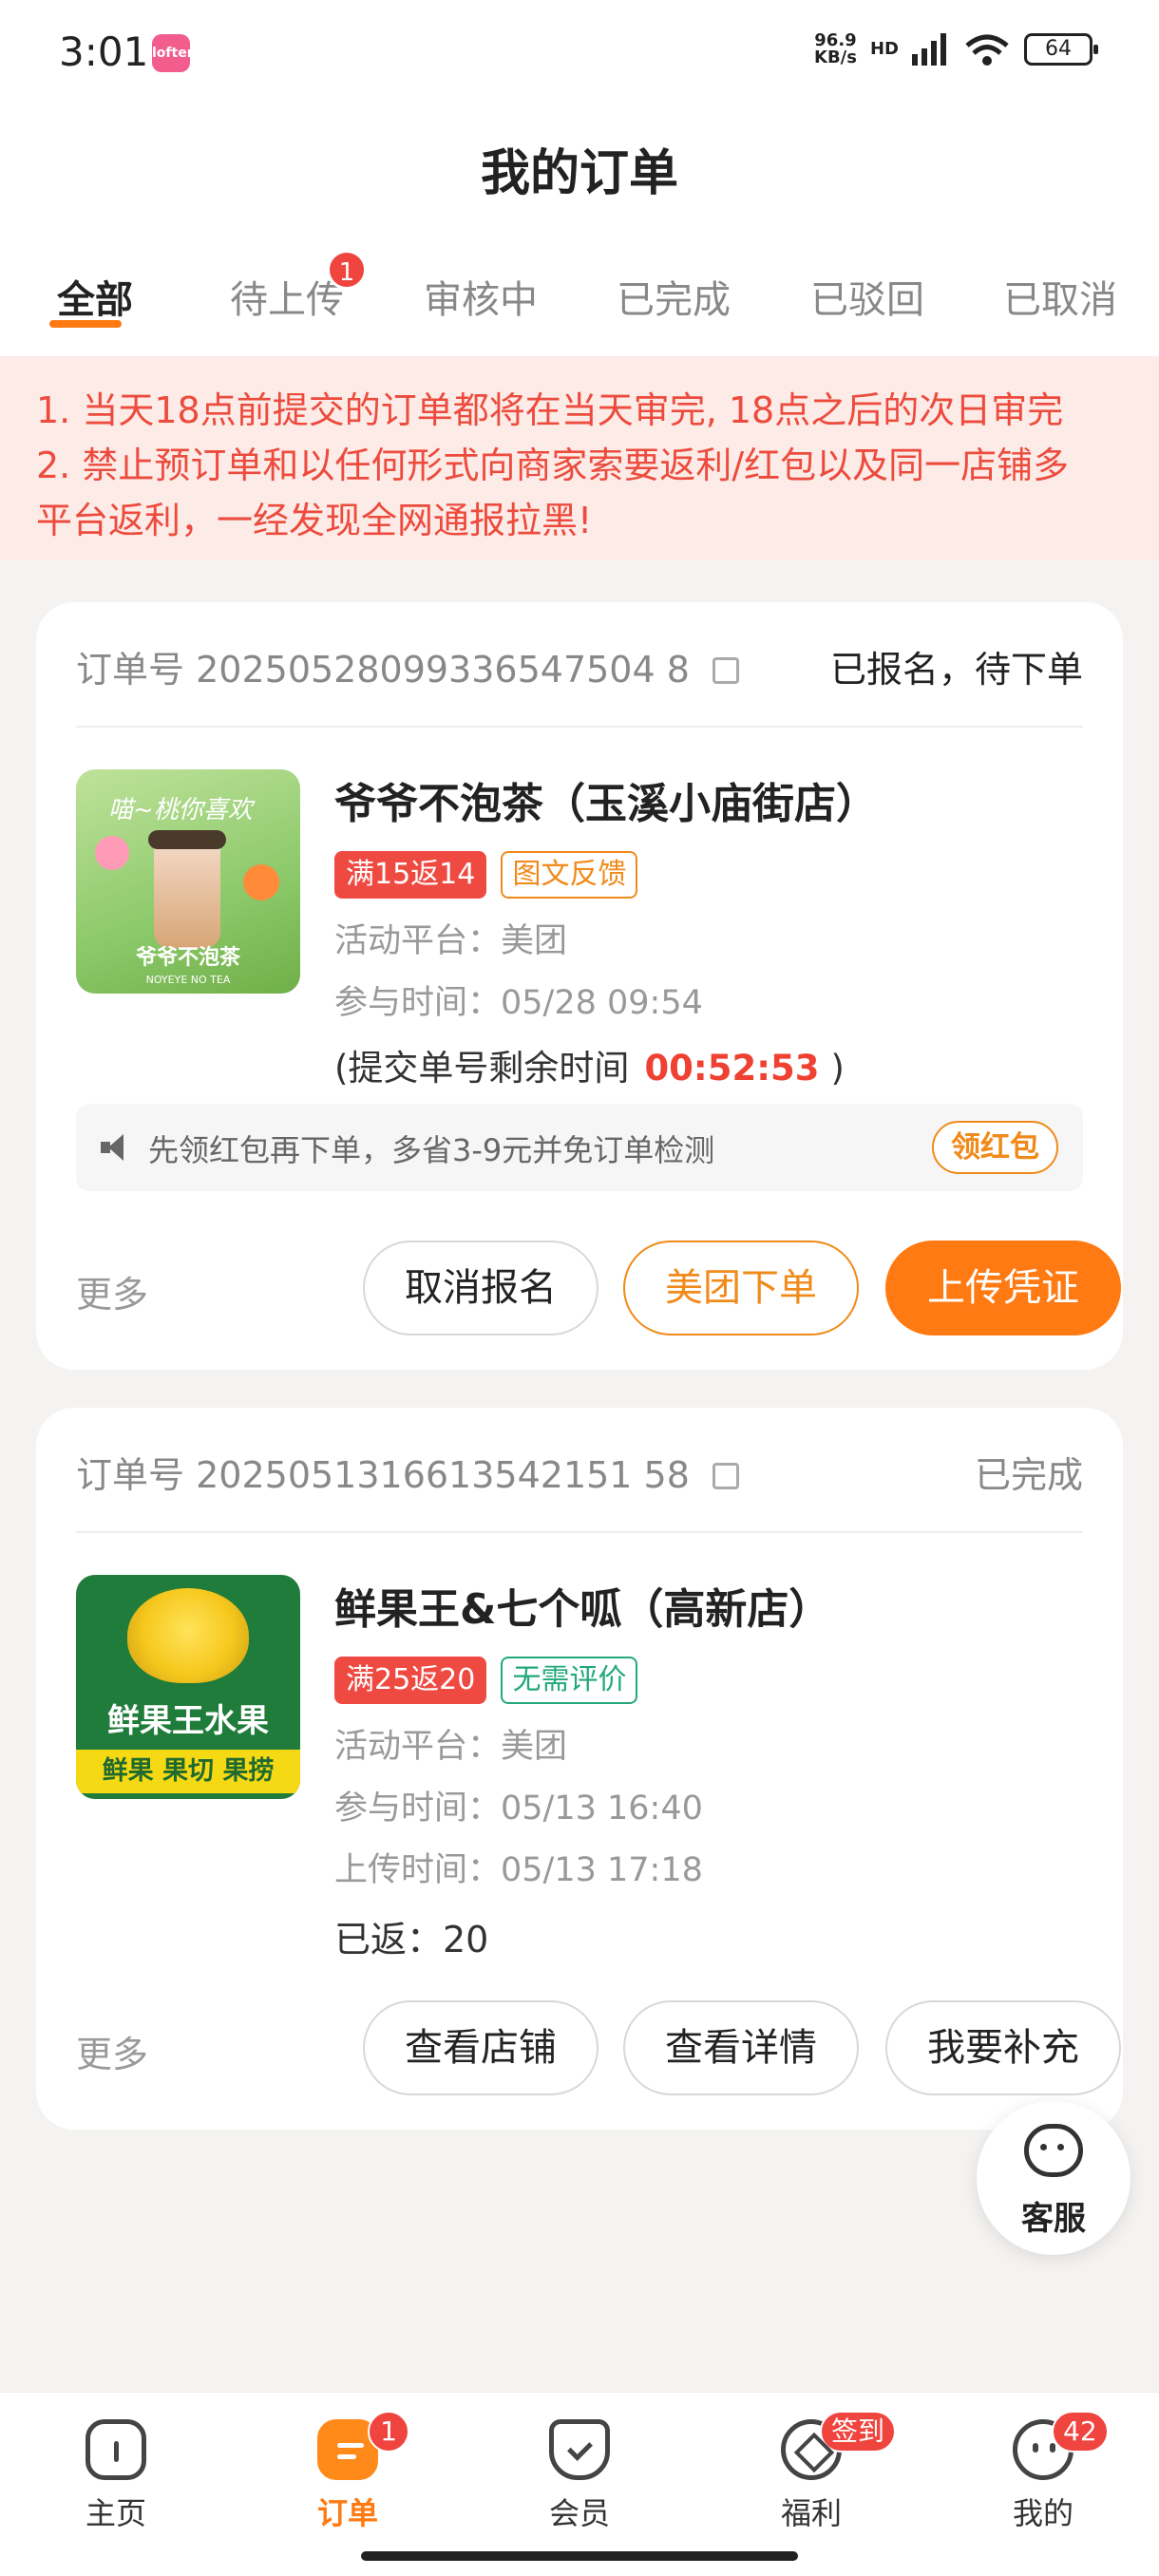 The height and width of the screenshot is (2576, 1159). I want to click on member-icon, so click(579, 2449).